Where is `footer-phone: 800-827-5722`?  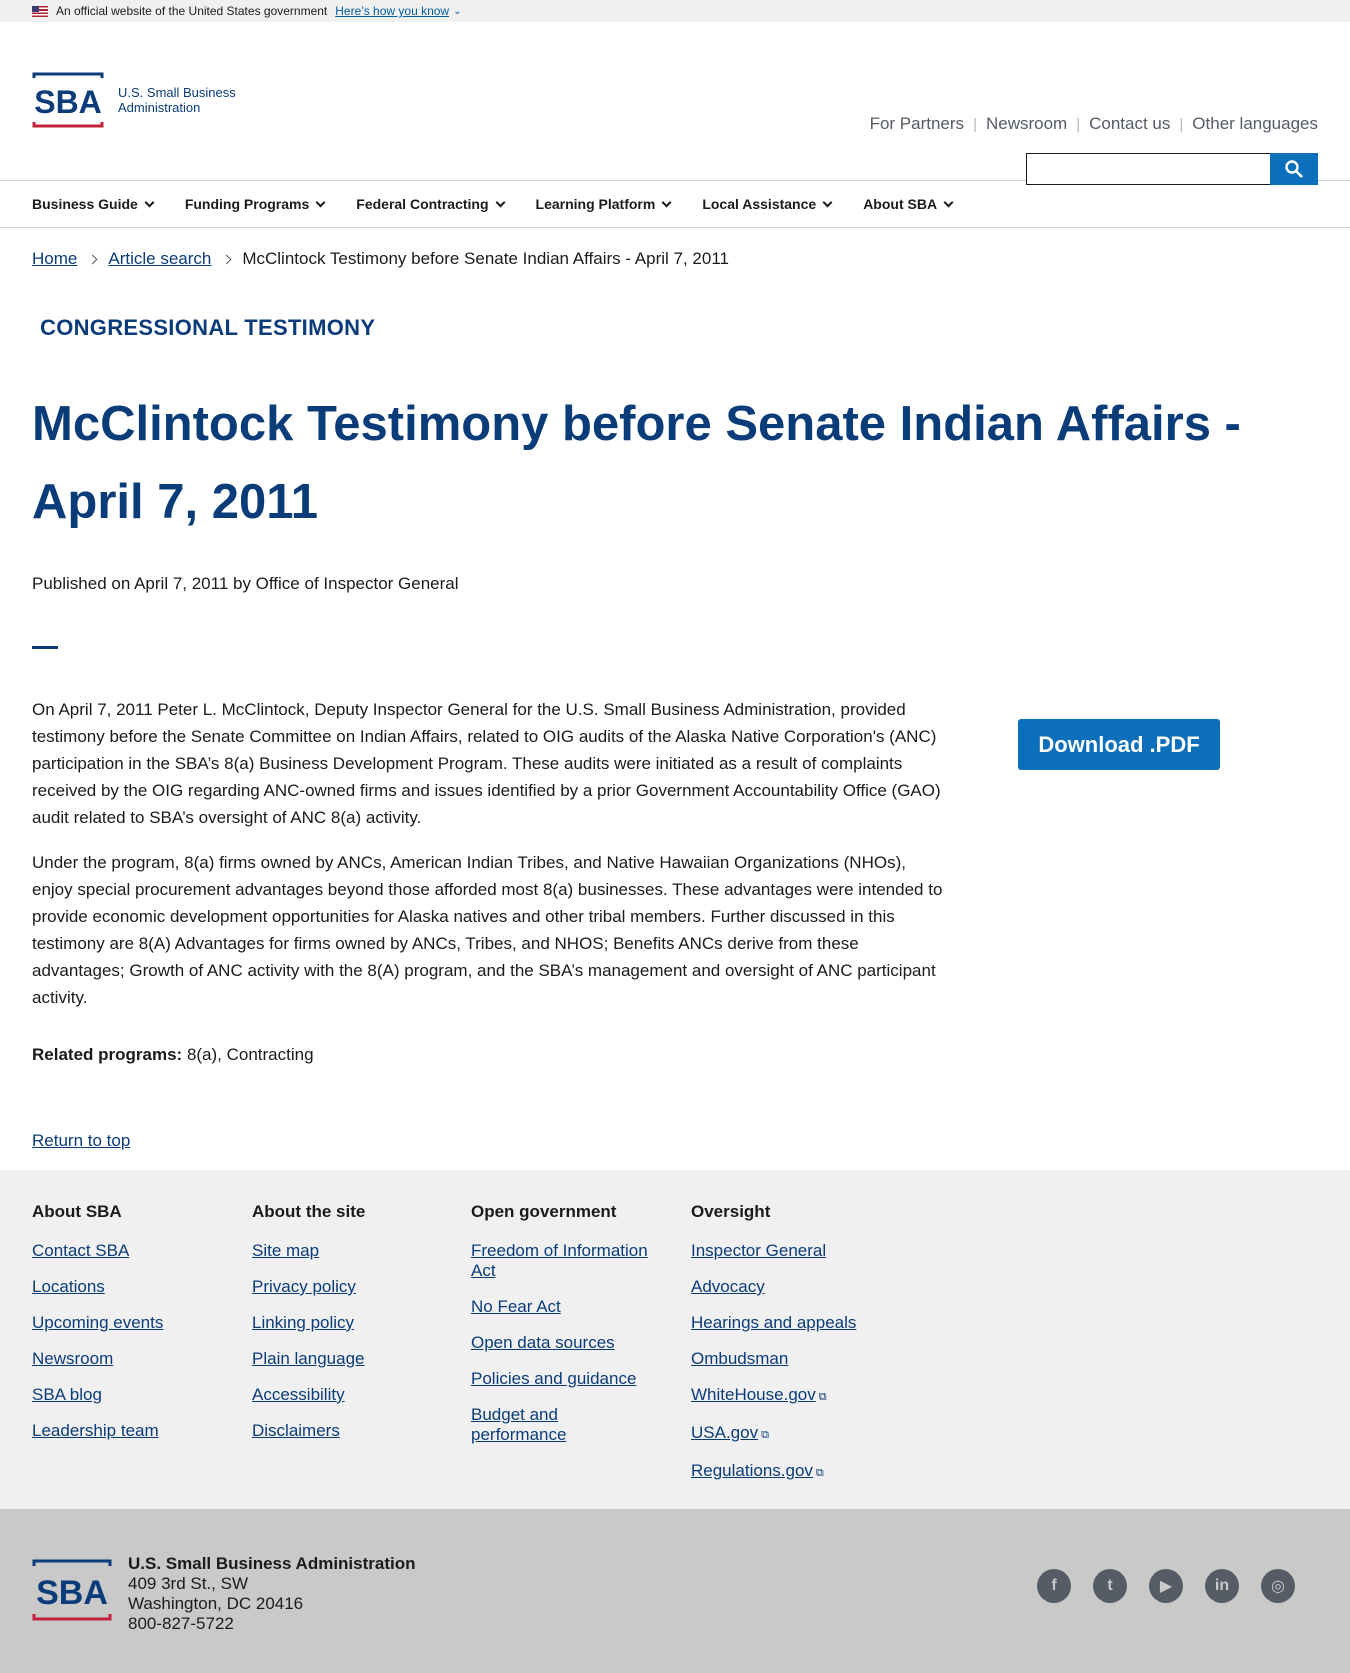
footer-phone: 800-827-5722 is located at coordinates (181, 1623).